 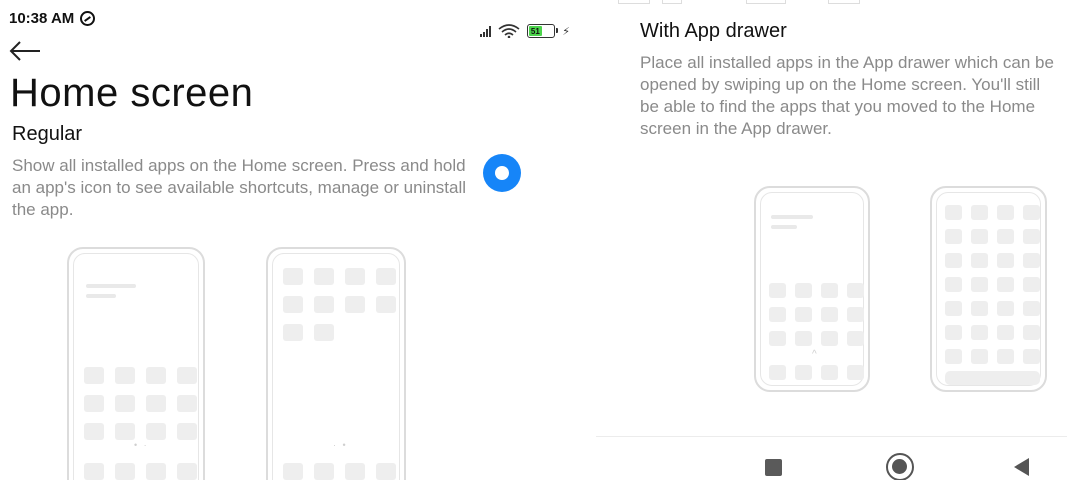 What do you see at coordinates (336, 363) in the screenshot?
I see `home-screen-second-page-preview-phone: · •` at bounding box center [336, 363].